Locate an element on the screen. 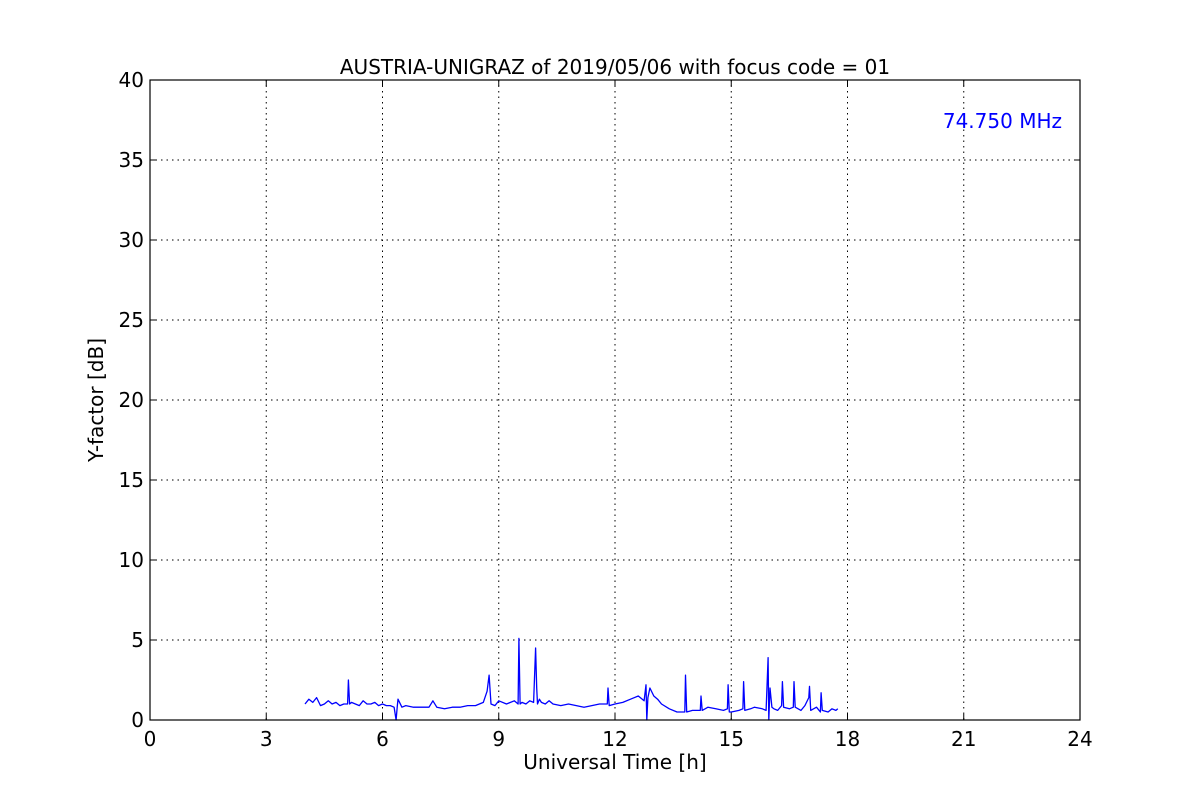  x-tick-label: 9 is located at coordinates (498, 739).